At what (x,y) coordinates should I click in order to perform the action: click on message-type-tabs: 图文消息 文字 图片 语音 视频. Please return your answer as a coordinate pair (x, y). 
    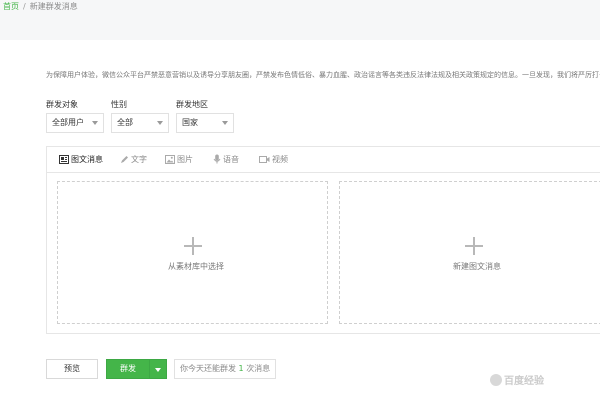
    Looking at the image, I should click on (323, 160).